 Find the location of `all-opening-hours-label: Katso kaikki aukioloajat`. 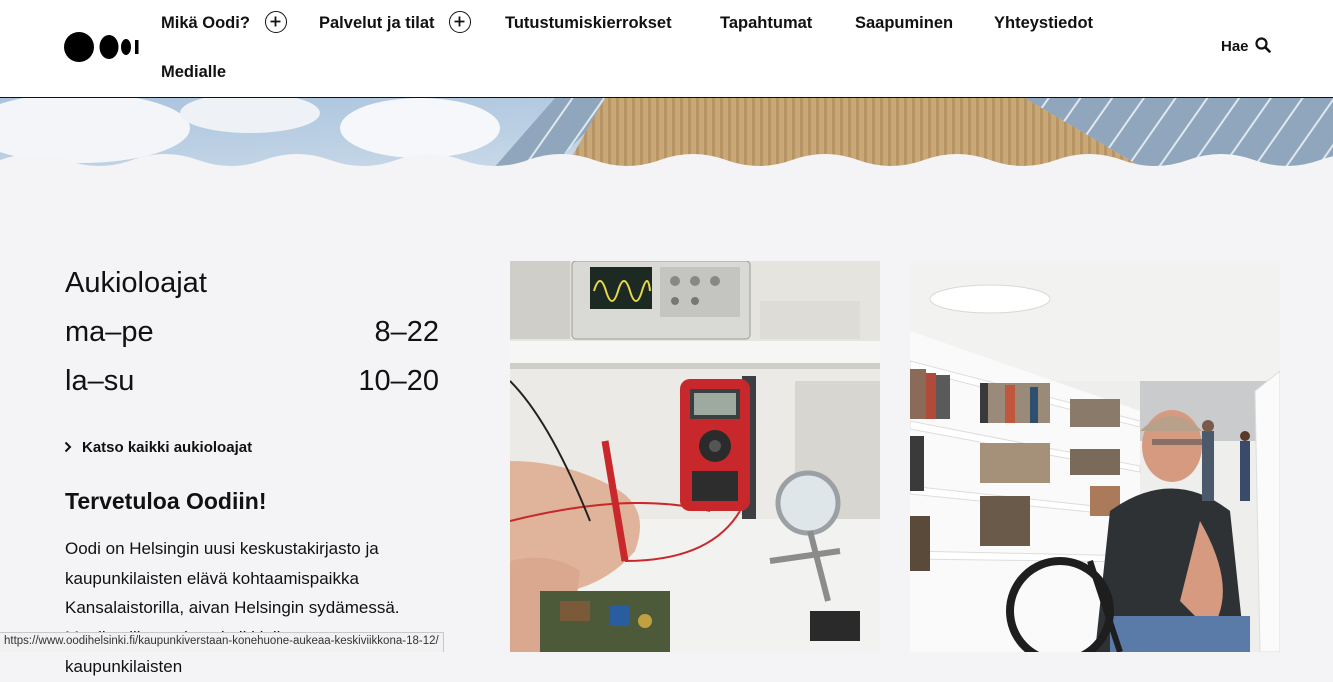

all-opening-hours-label: Katso kaikki aukioloajat is located at coordinates (167, 447).